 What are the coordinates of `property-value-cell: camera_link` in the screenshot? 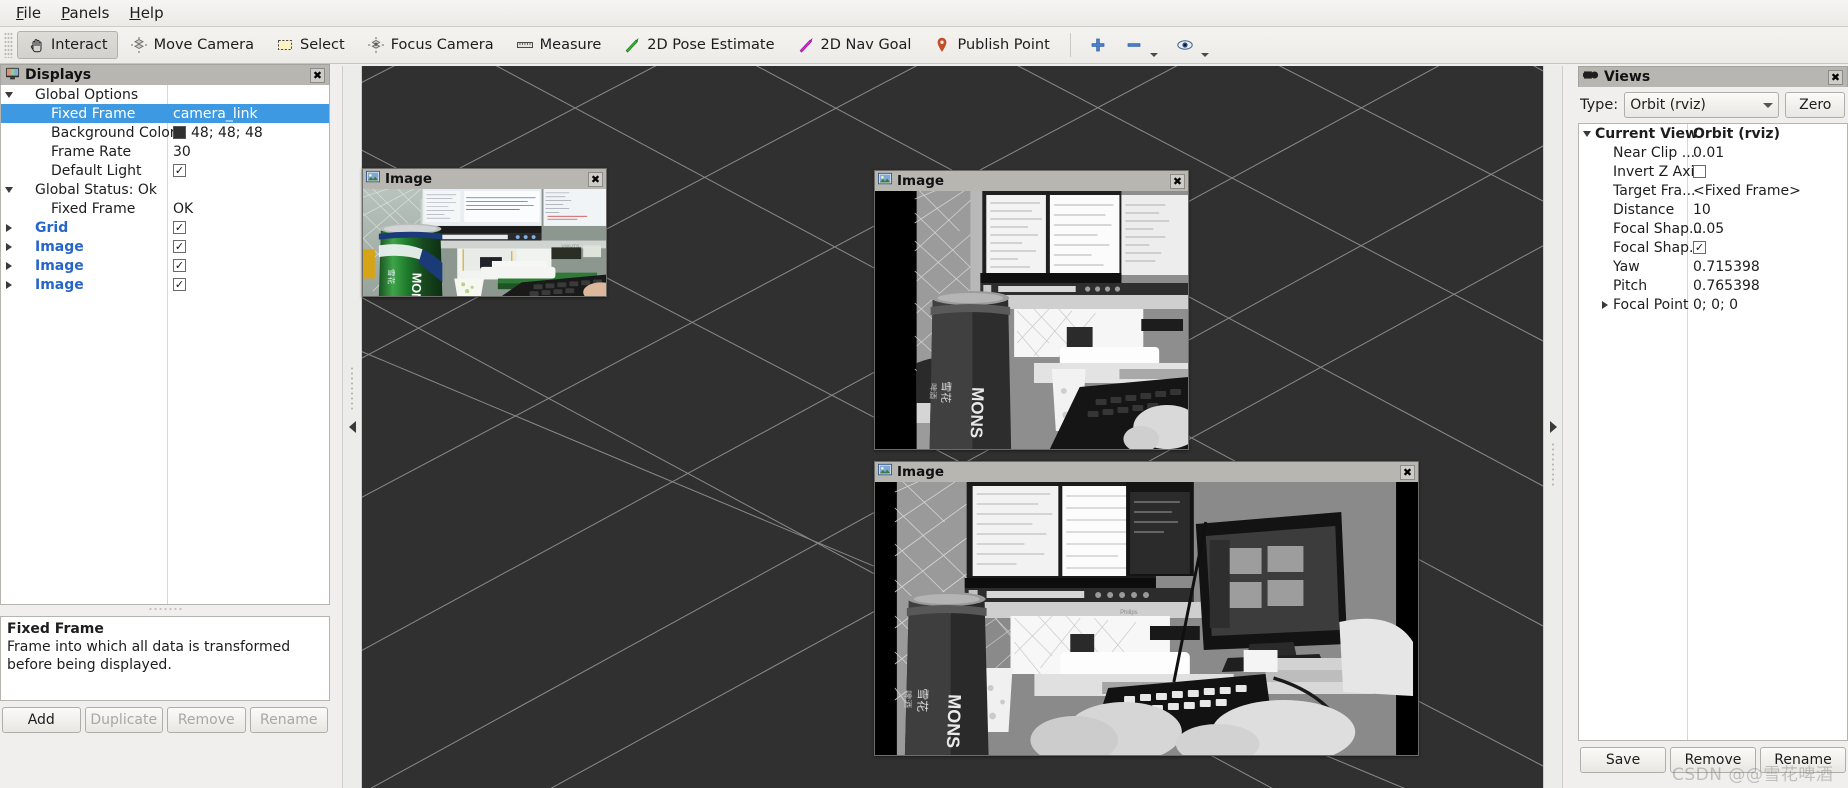 It's located at (250, 114).